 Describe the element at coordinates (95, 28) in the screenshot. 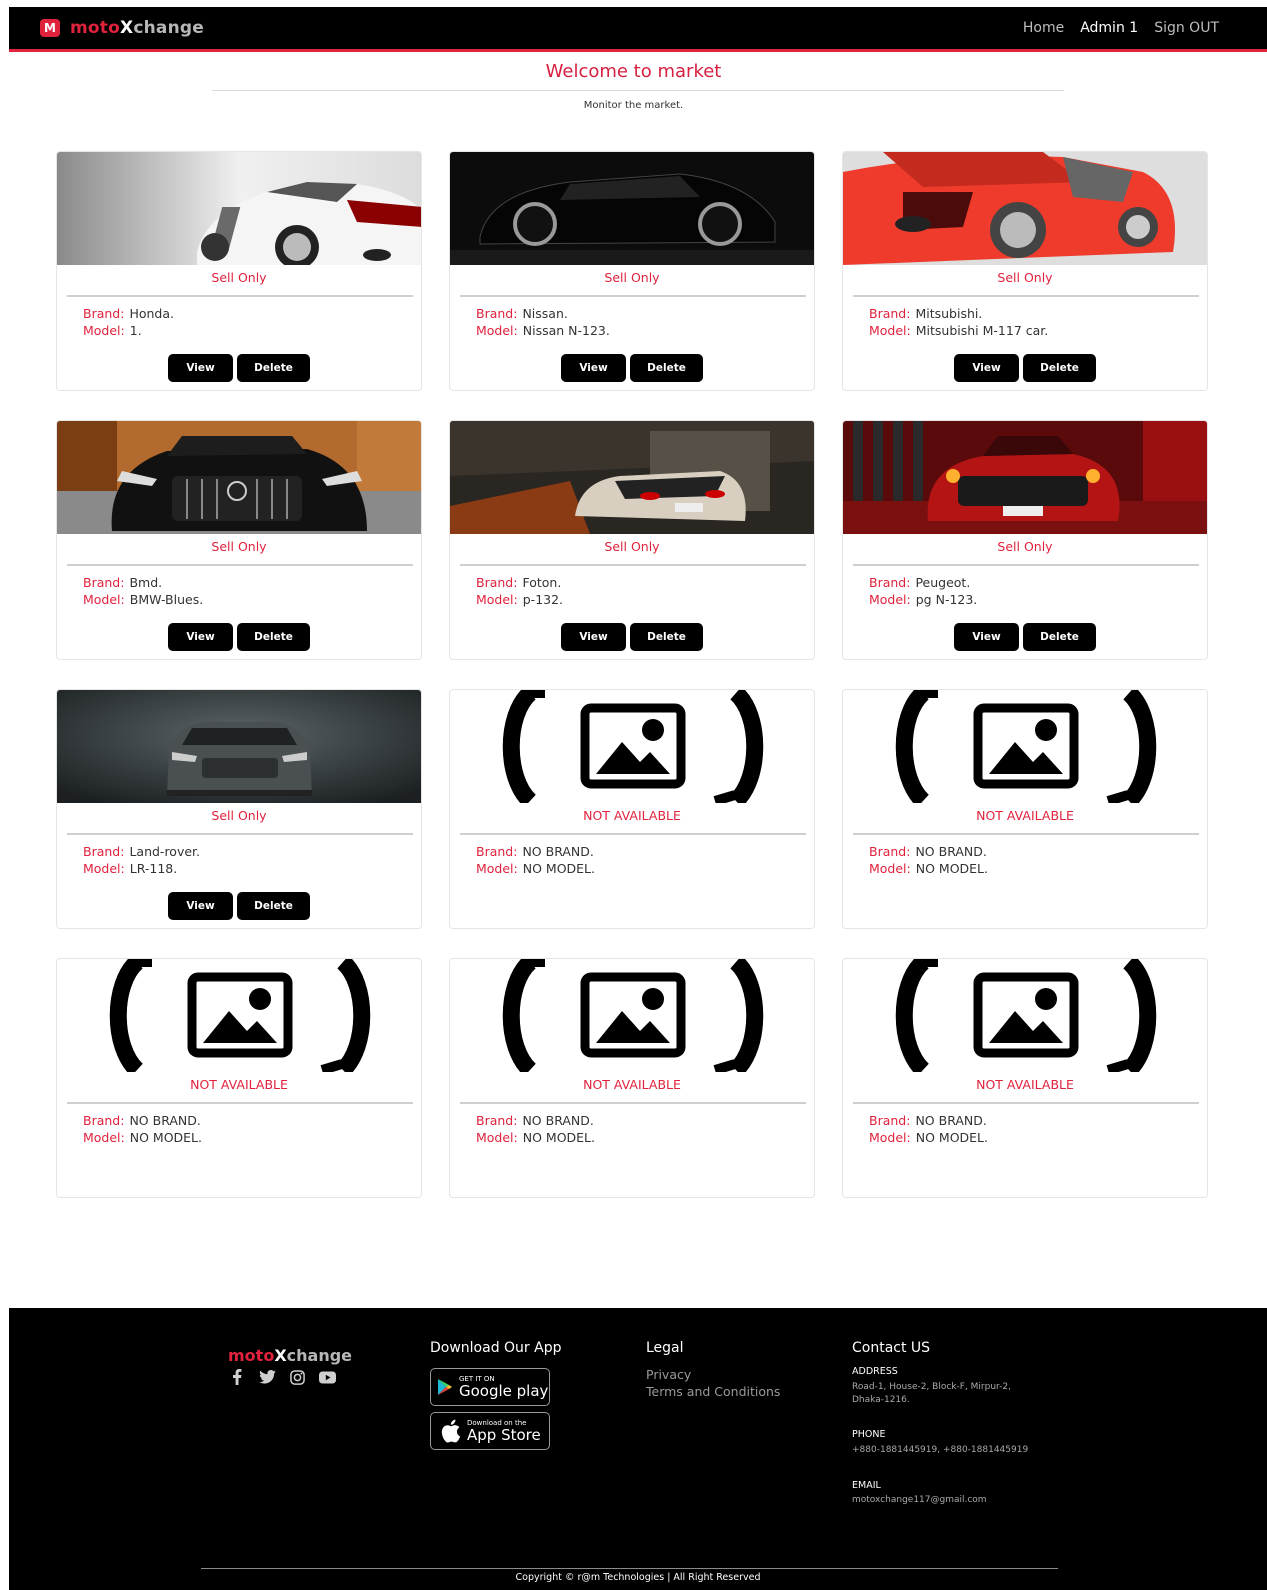

I see `logo-text-moto: moto` at that location.